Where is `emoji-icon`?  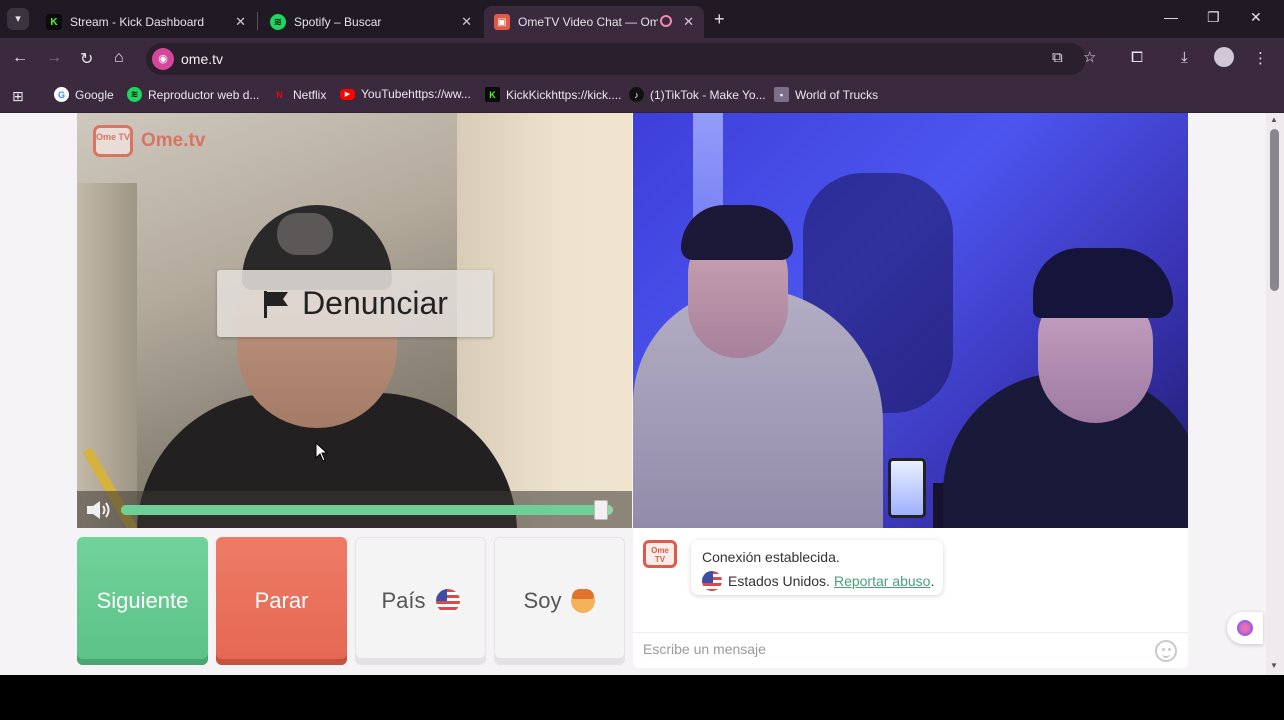
emoji-icon is located at coordinates (1166, 651).